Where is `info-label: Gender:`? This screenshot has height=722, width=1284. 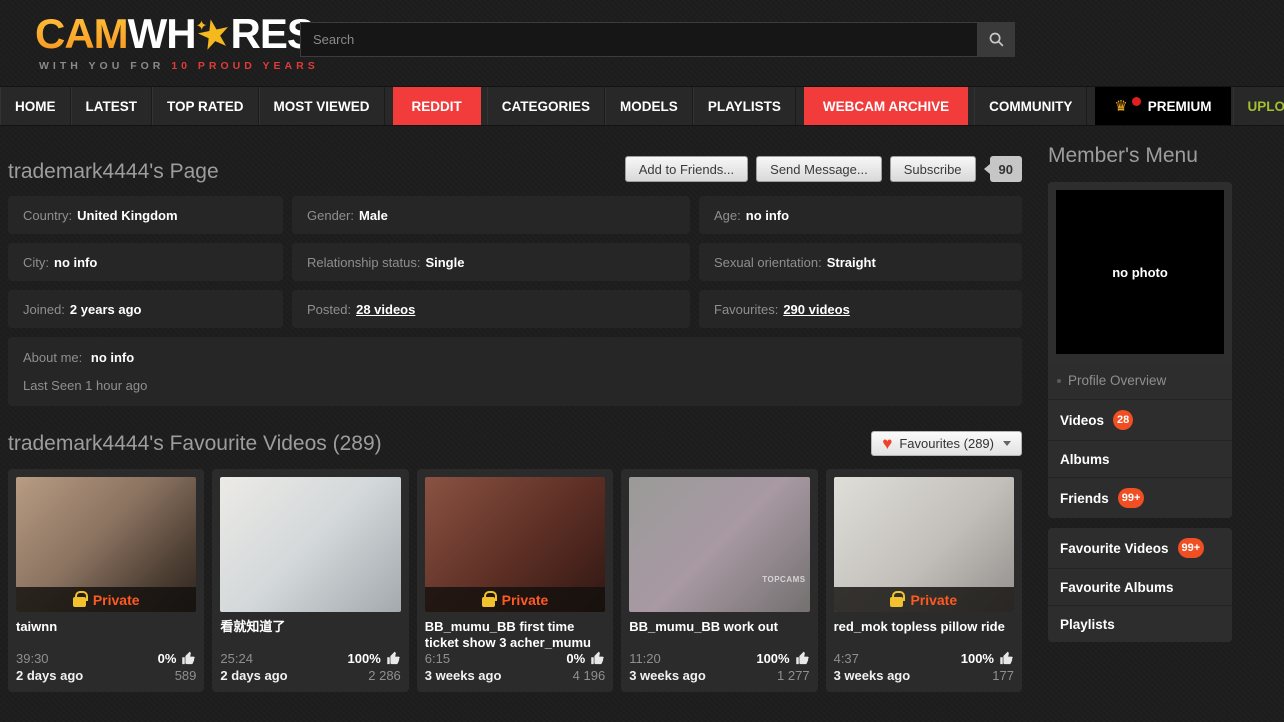 info-label: Gender: is located at coordinates (330, 215).